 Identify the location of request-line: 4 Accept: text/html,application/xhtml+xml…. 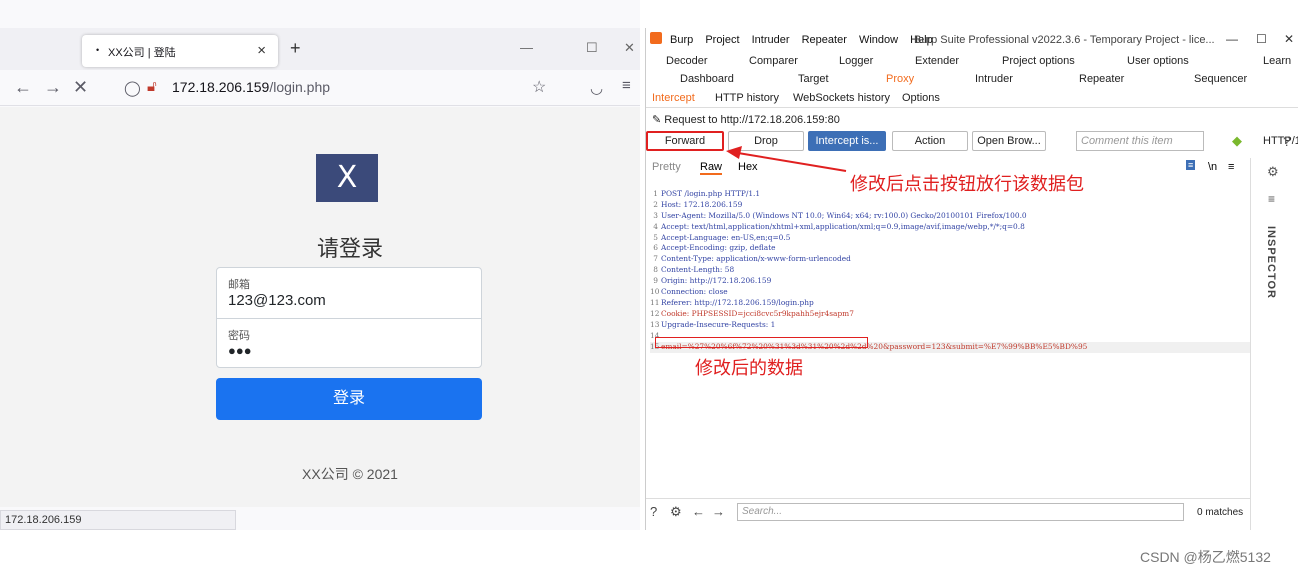
(839, 226).